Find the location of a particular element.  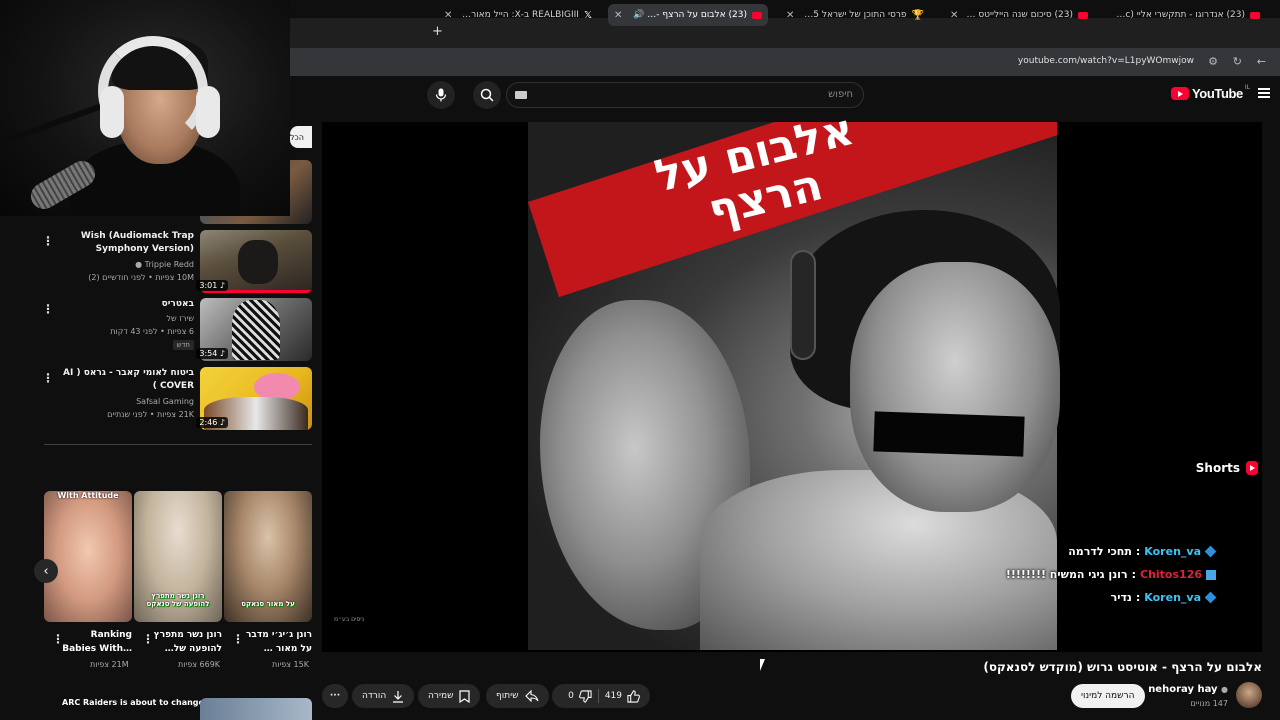

speaker-icon: 🔊 is located at coordinates (638, 15).